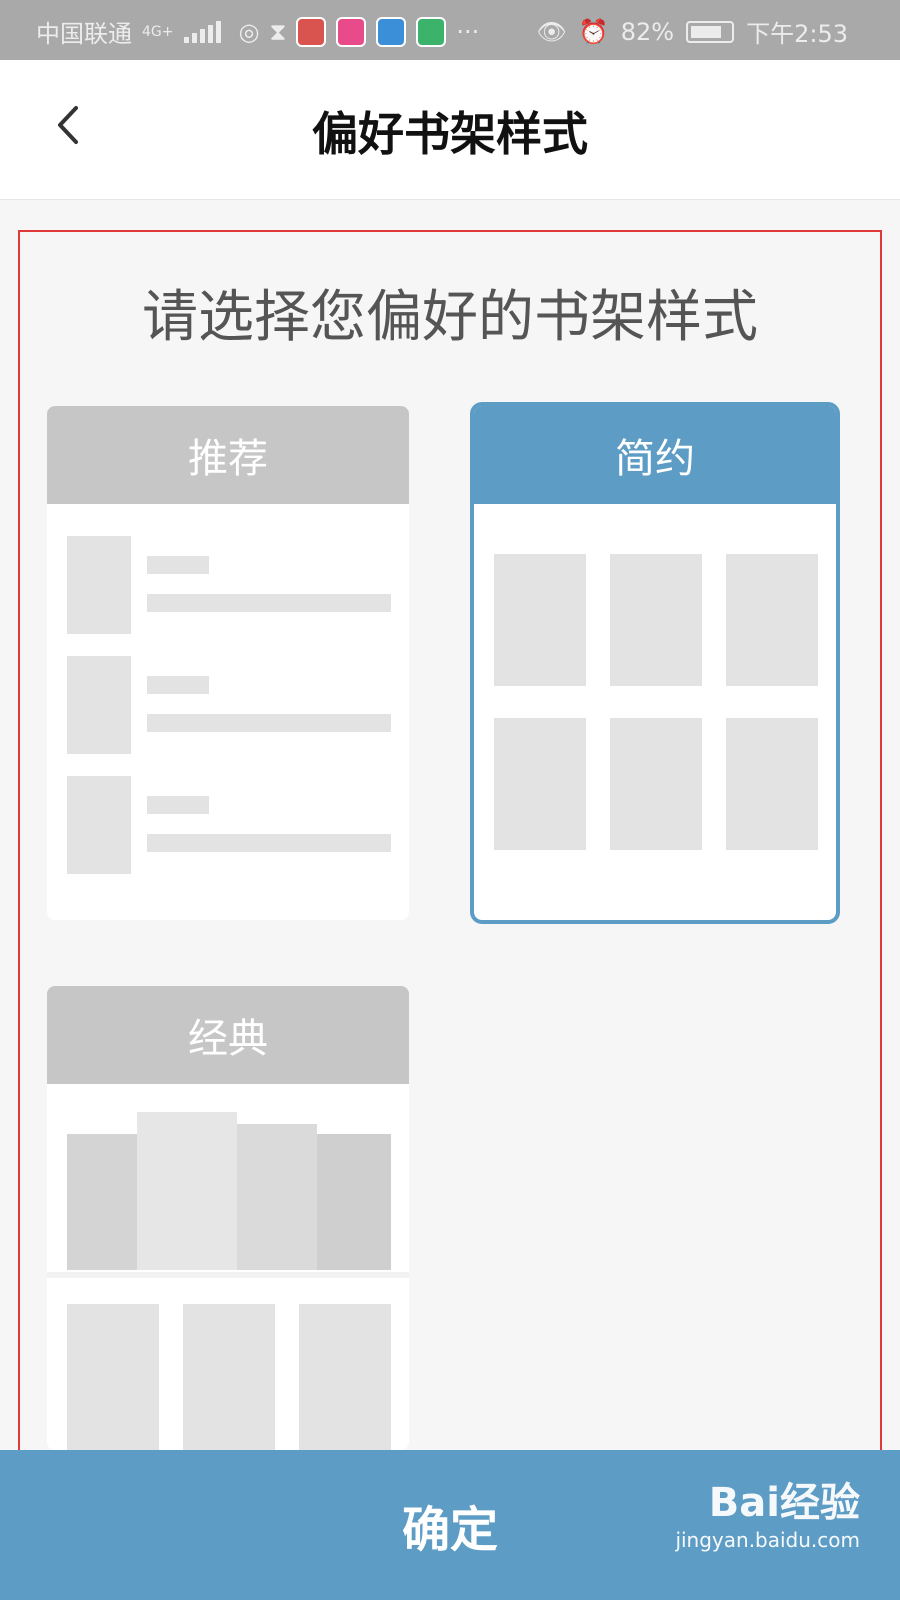 This screenshot has width=900, height=1600. What do you see at coordinates (278, 31) in the screenshot?
I see `hourglass-icon: ⧗` at bounding box center [278, 31].